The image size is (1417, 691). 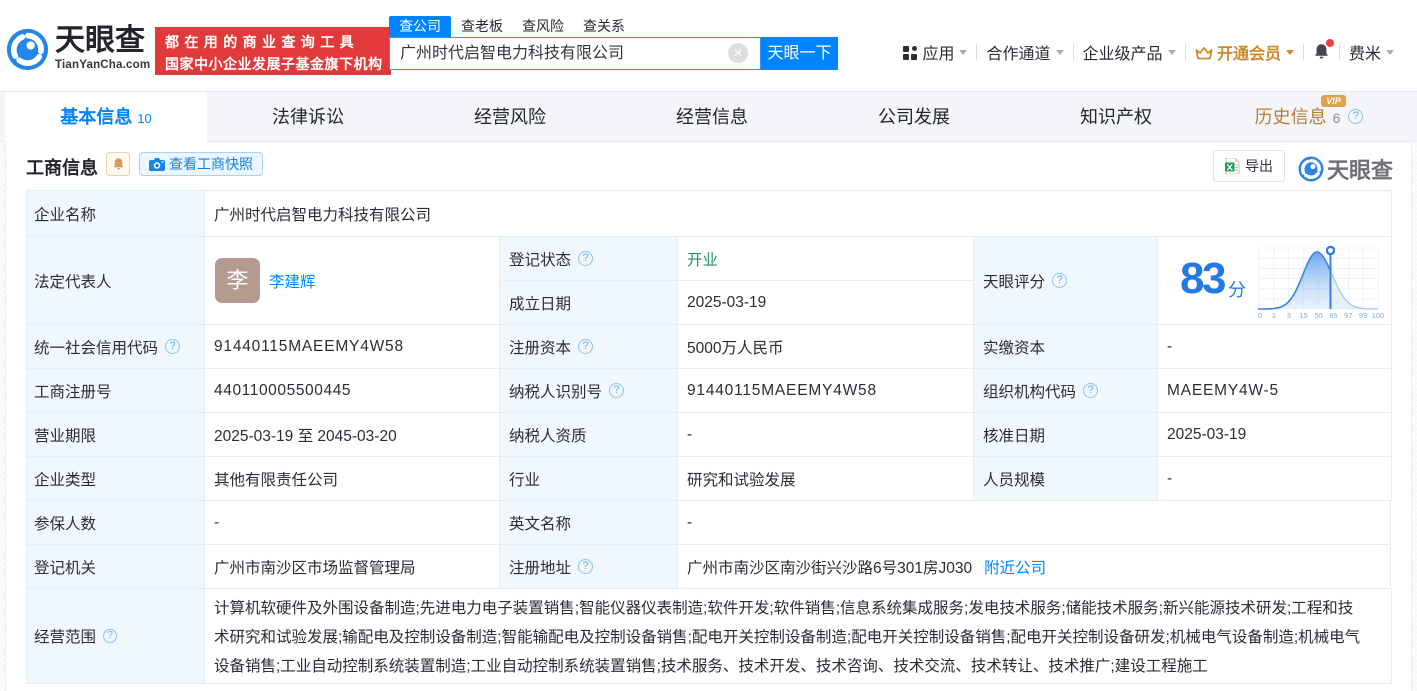 What do you see at coordinates (1303, 315) in the screenshot?
I see `svg-text: 15` at bounding box center [1303, 315].